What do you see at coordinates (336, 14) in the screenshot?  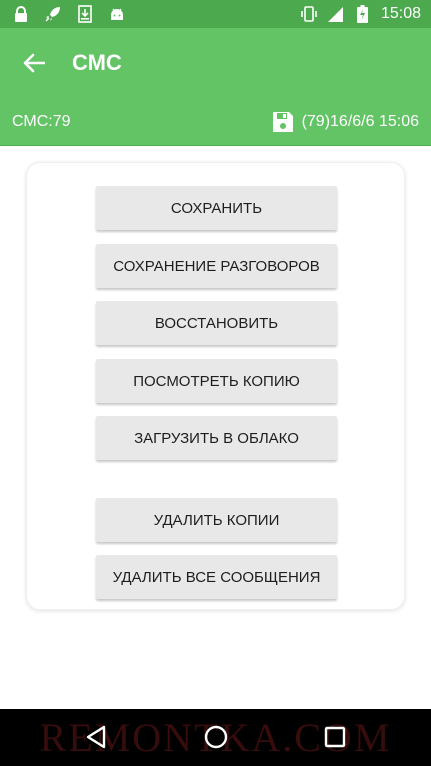 I see `signal-icon` at bounding box center [336, 14].